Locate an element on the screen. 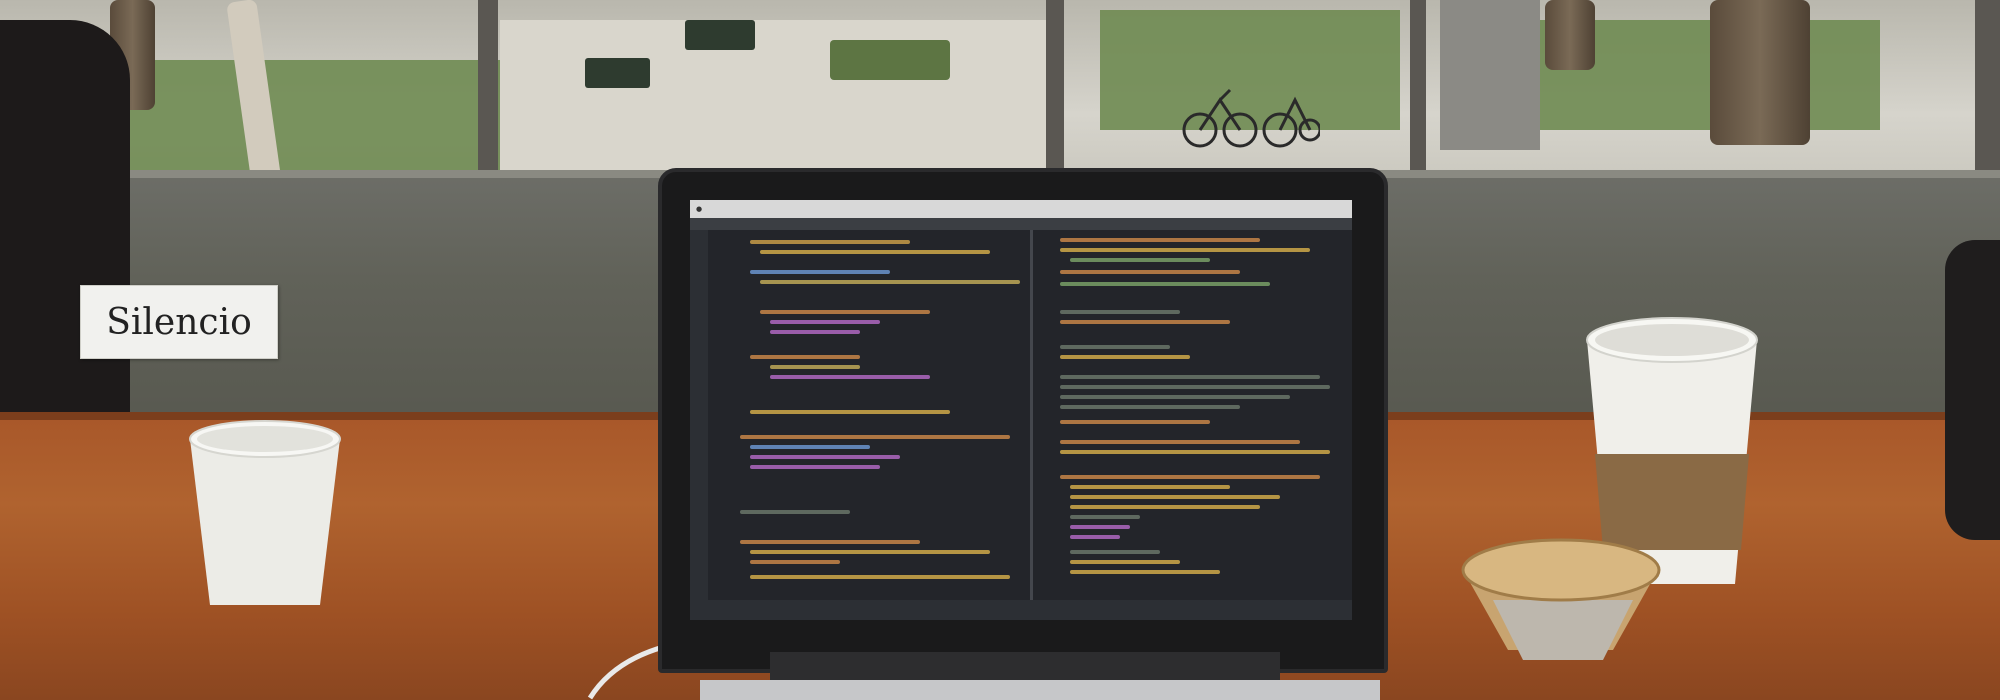 The width and height of the screenshot is (2000, 700). menu-bar: ● is located at coordinates (1021, 209).